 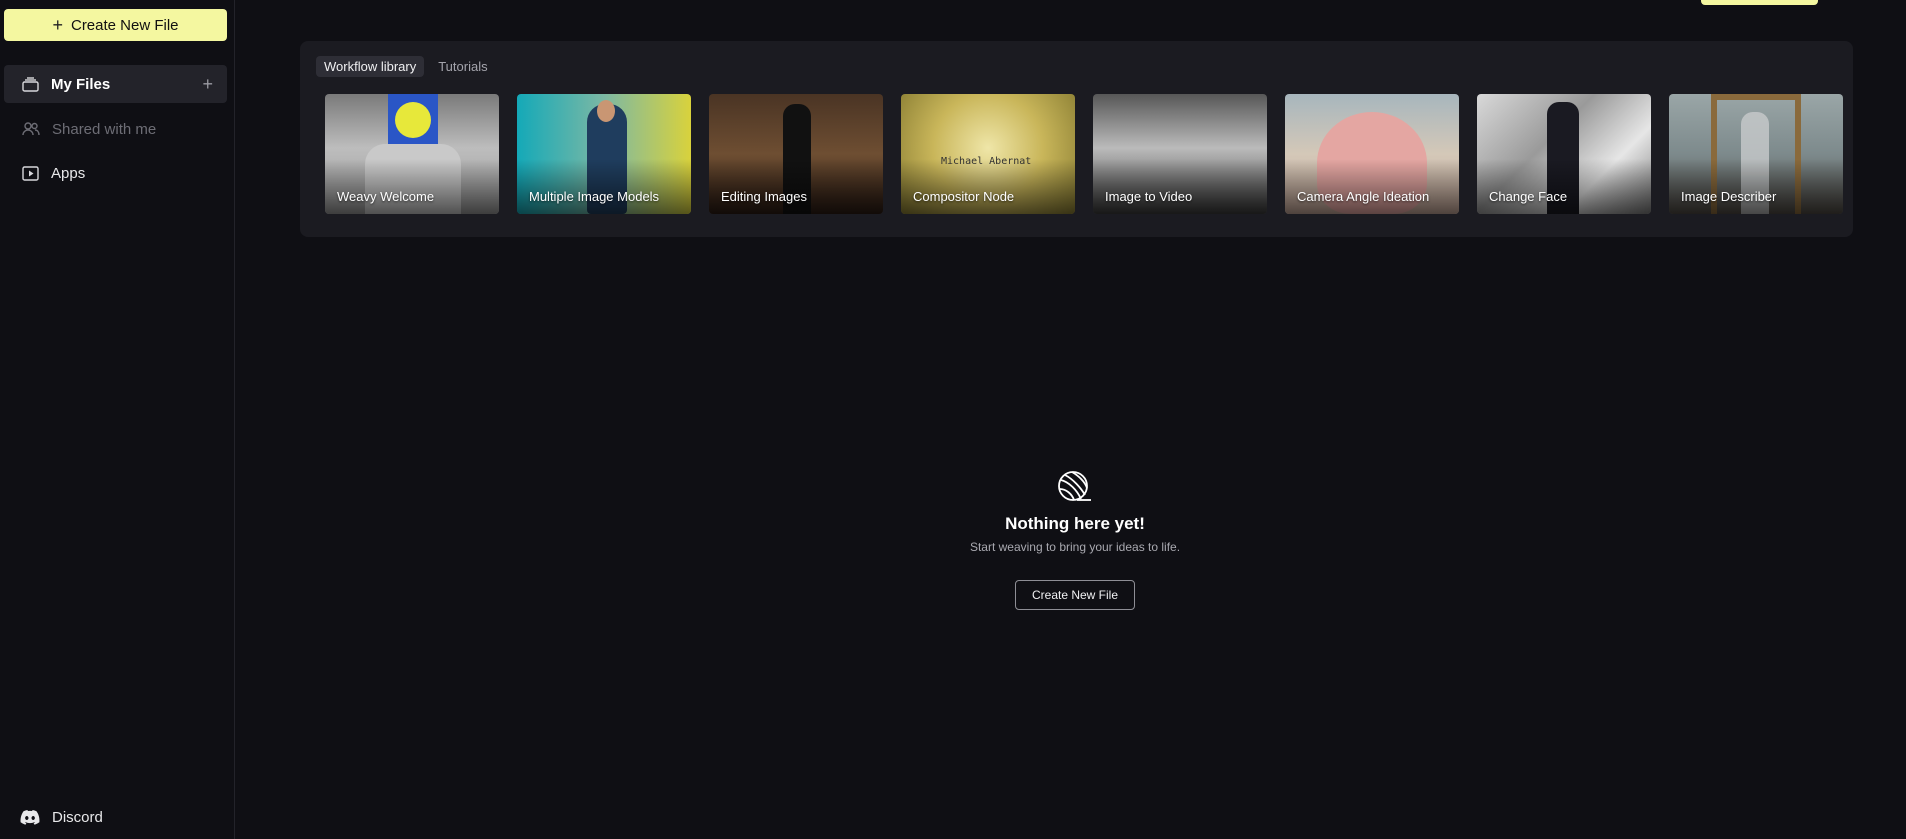 What do you see at coordinates (1149, 196) in the screenshot?
I see `card-label: Image to Video` at bounding box center [1149, 196].